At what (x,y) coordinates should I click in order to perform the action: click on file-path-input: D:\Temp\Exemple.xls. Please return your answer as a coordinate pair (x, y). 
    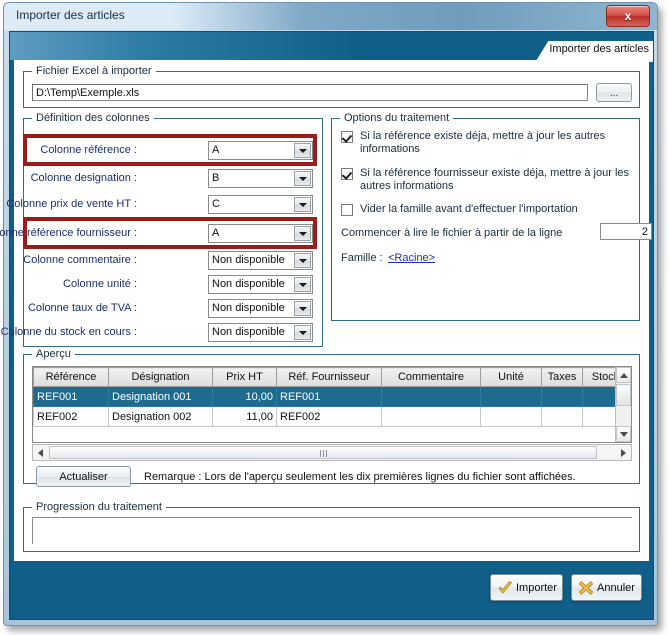
    Looking at the image, I should click on (310, 92).